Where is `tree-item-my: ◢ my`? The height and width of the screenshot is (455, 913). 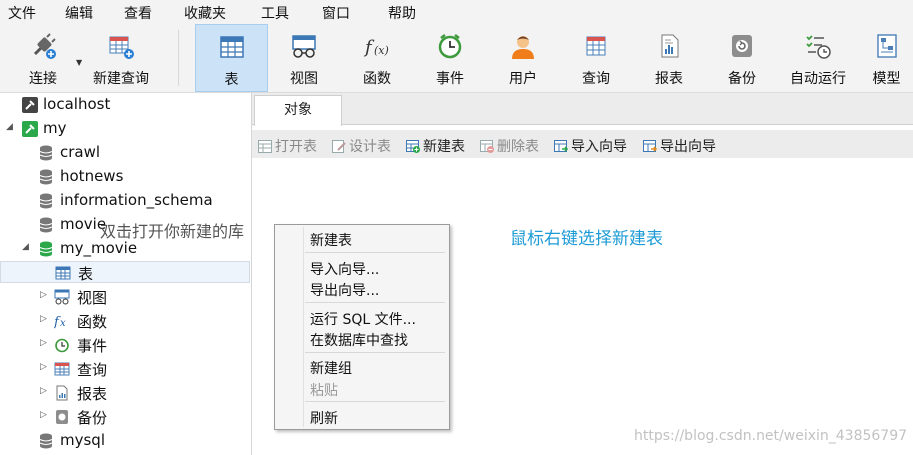
tree-item-my: ◢ my is located at coordinates (125, 129).